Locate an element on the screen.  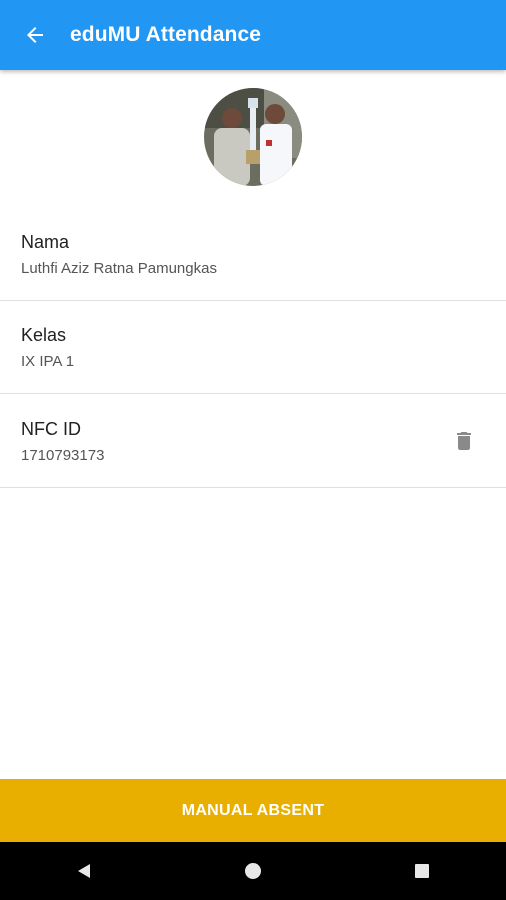
delete-nfc-button is located at coordinates (464, 441).